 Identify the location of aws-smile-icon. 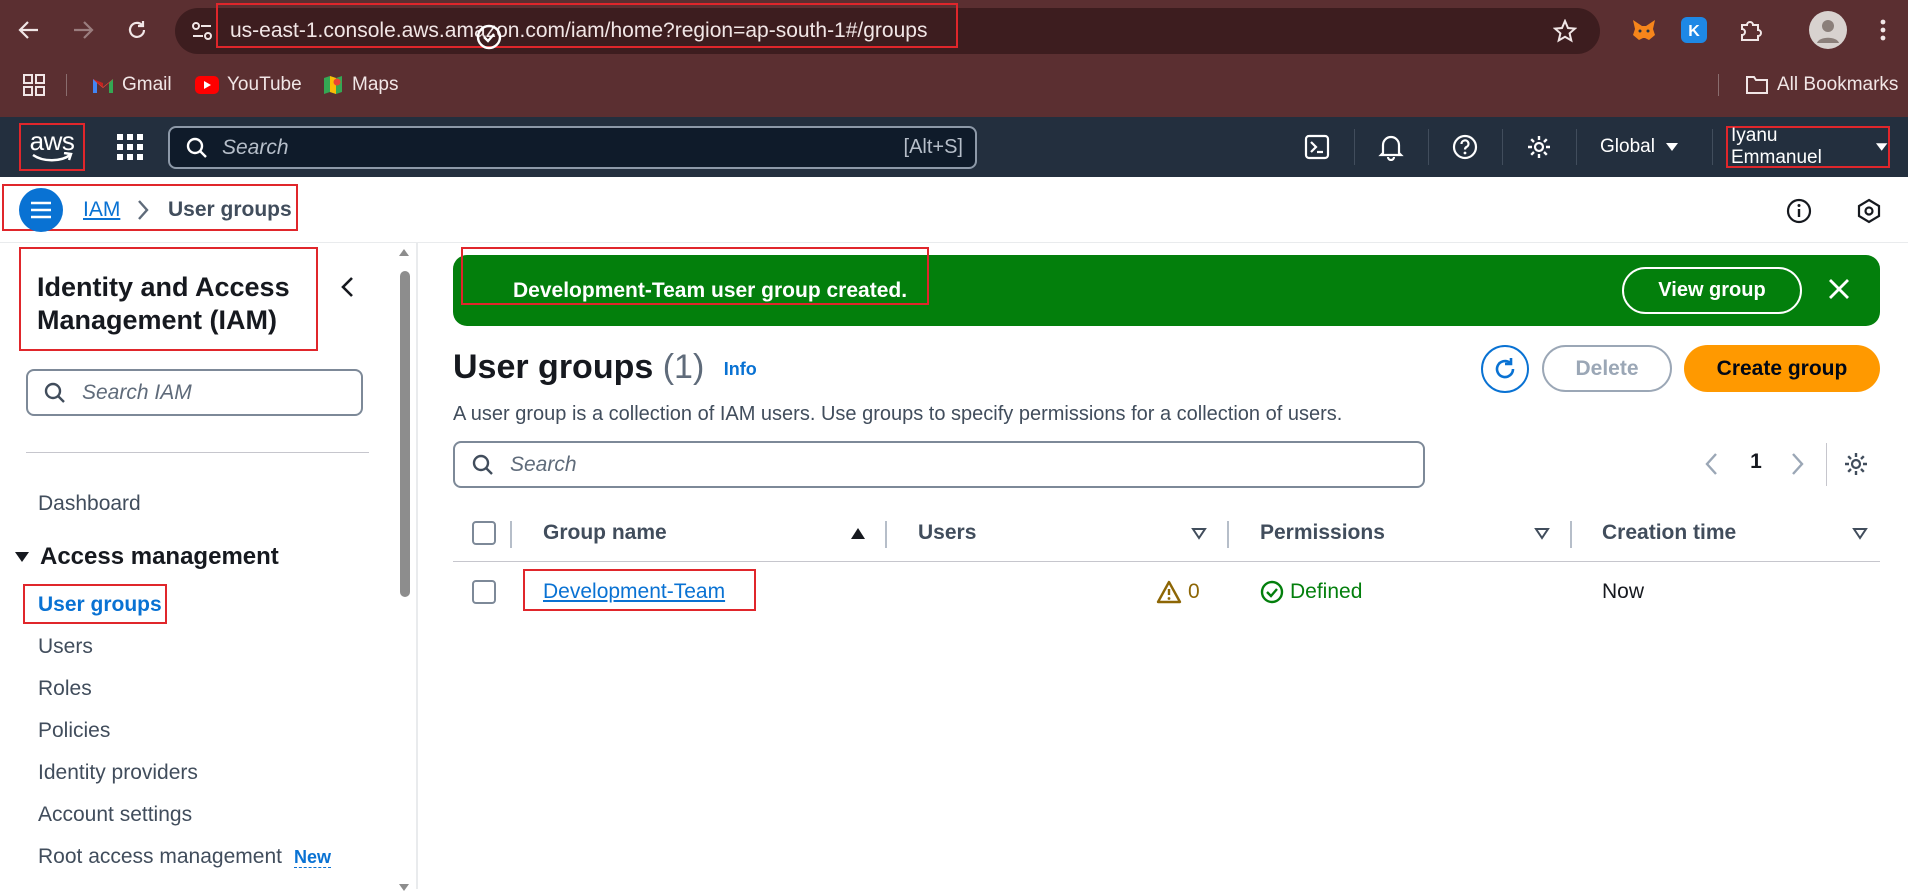
(52, 157).